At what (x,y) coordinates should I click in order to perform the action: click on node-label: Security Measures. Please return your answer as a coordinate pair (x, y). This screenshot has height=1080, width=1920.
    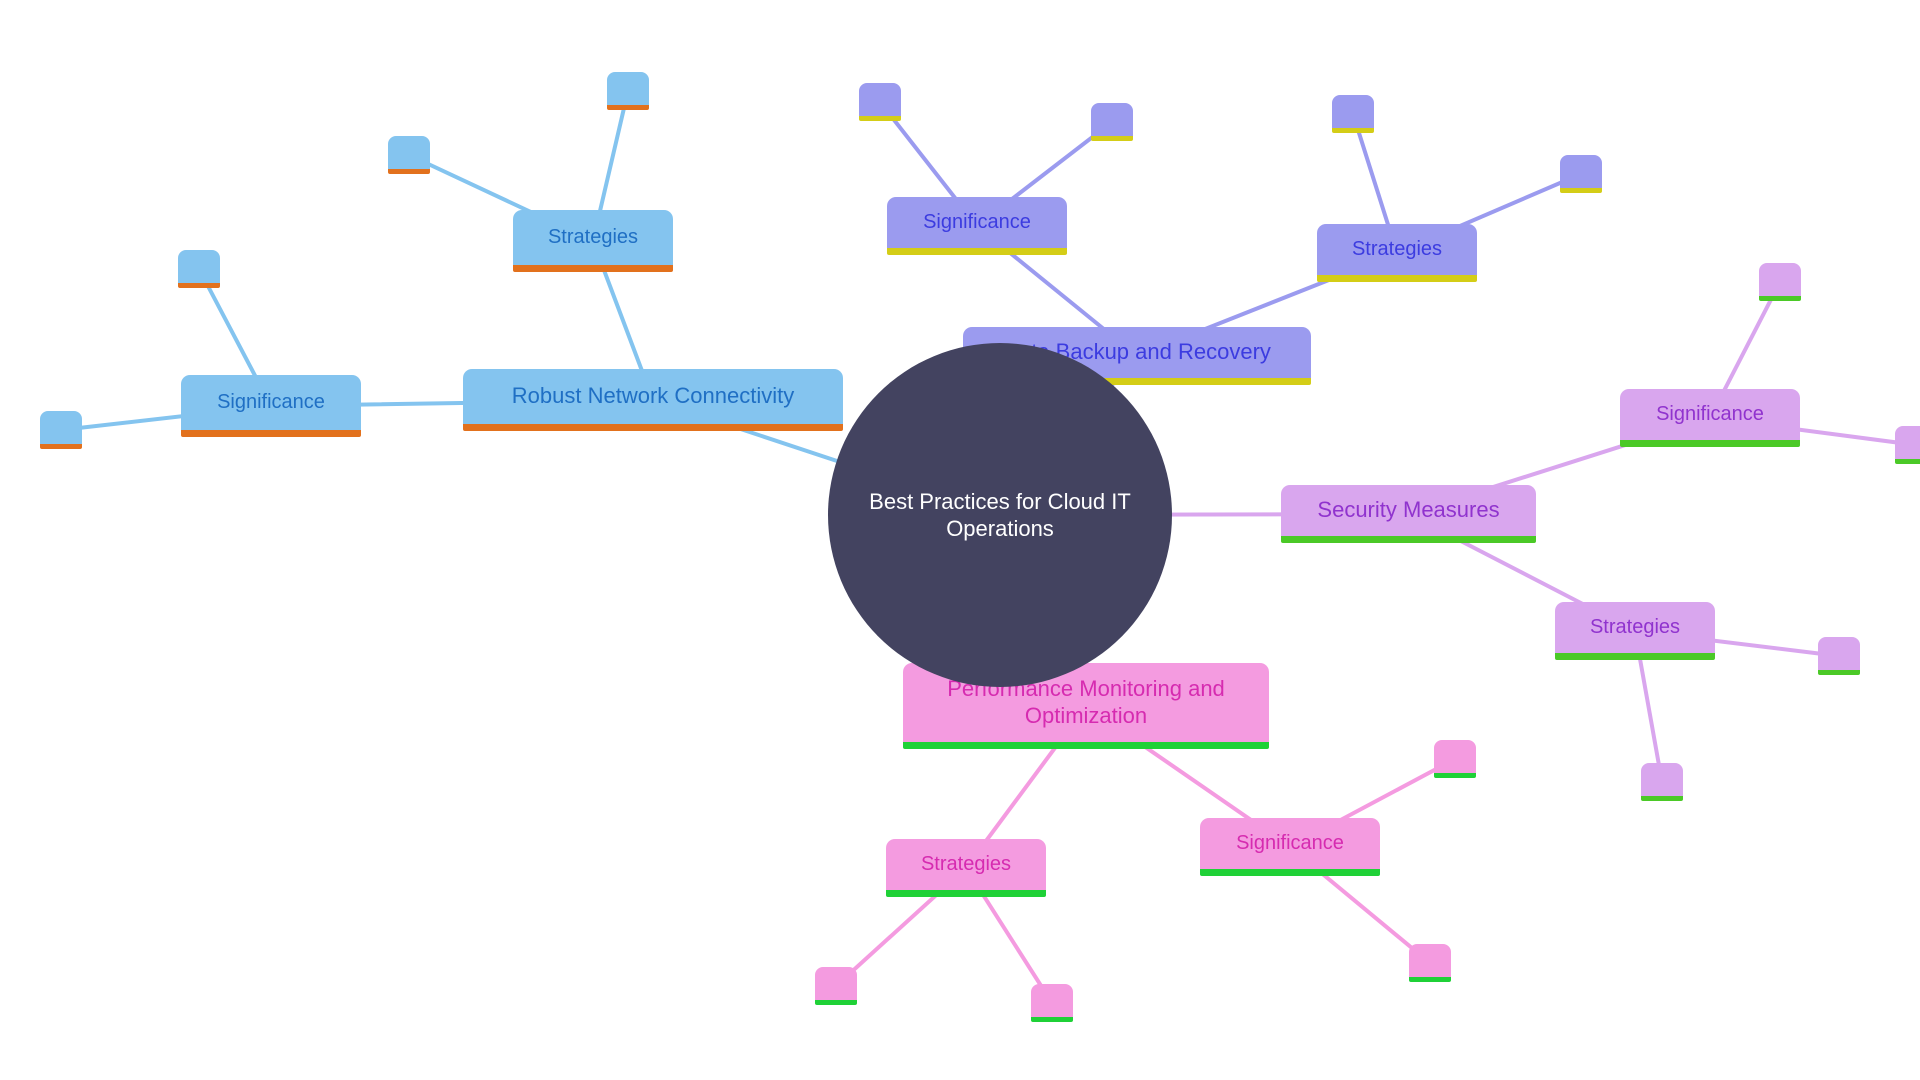
    Looking at the image, I should click on (1408, 510).